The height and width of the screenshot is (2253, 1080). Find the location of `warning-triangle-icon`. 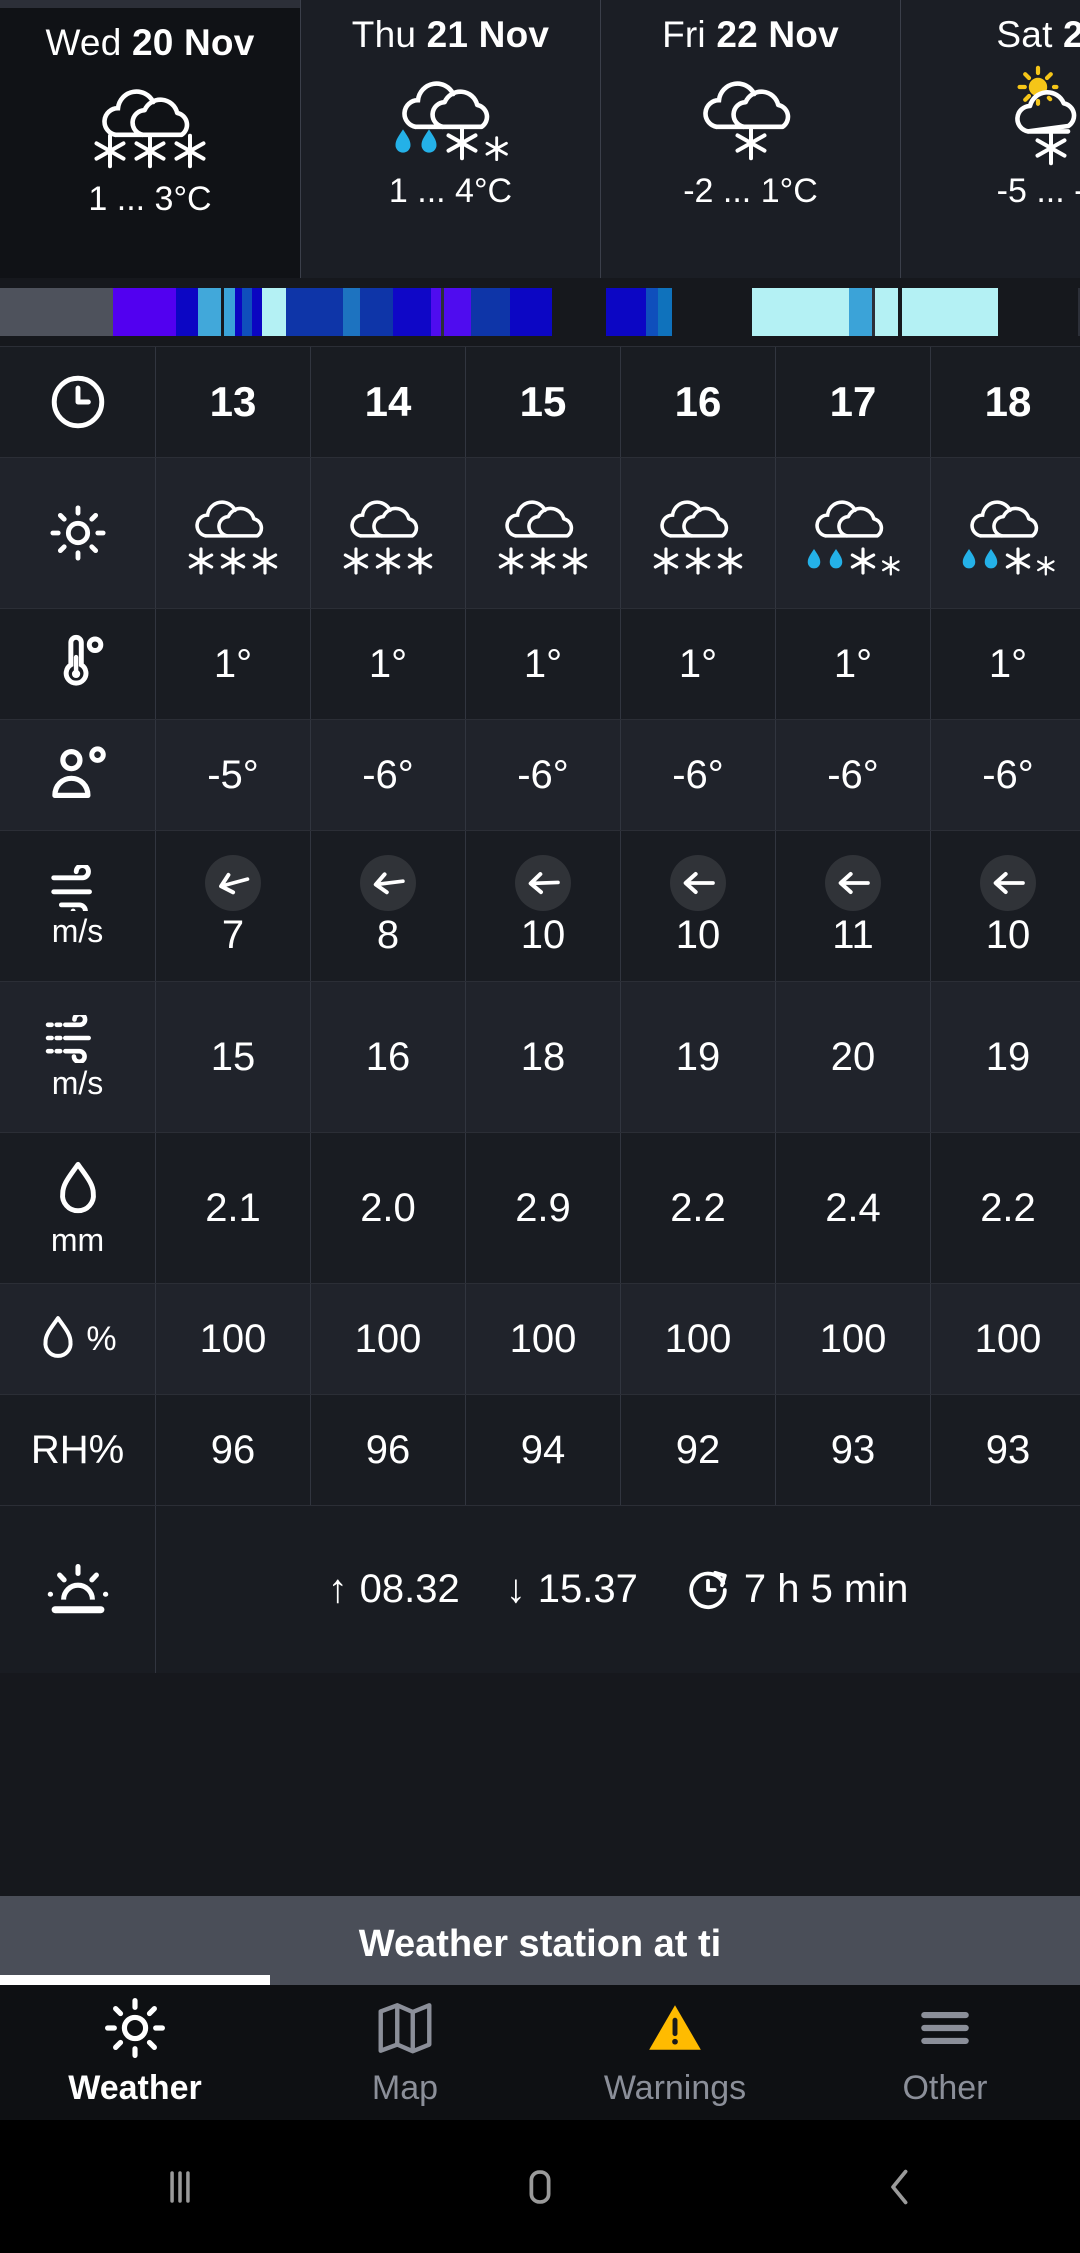

warning-triangle-icon is located at coordinates (675, 2027).